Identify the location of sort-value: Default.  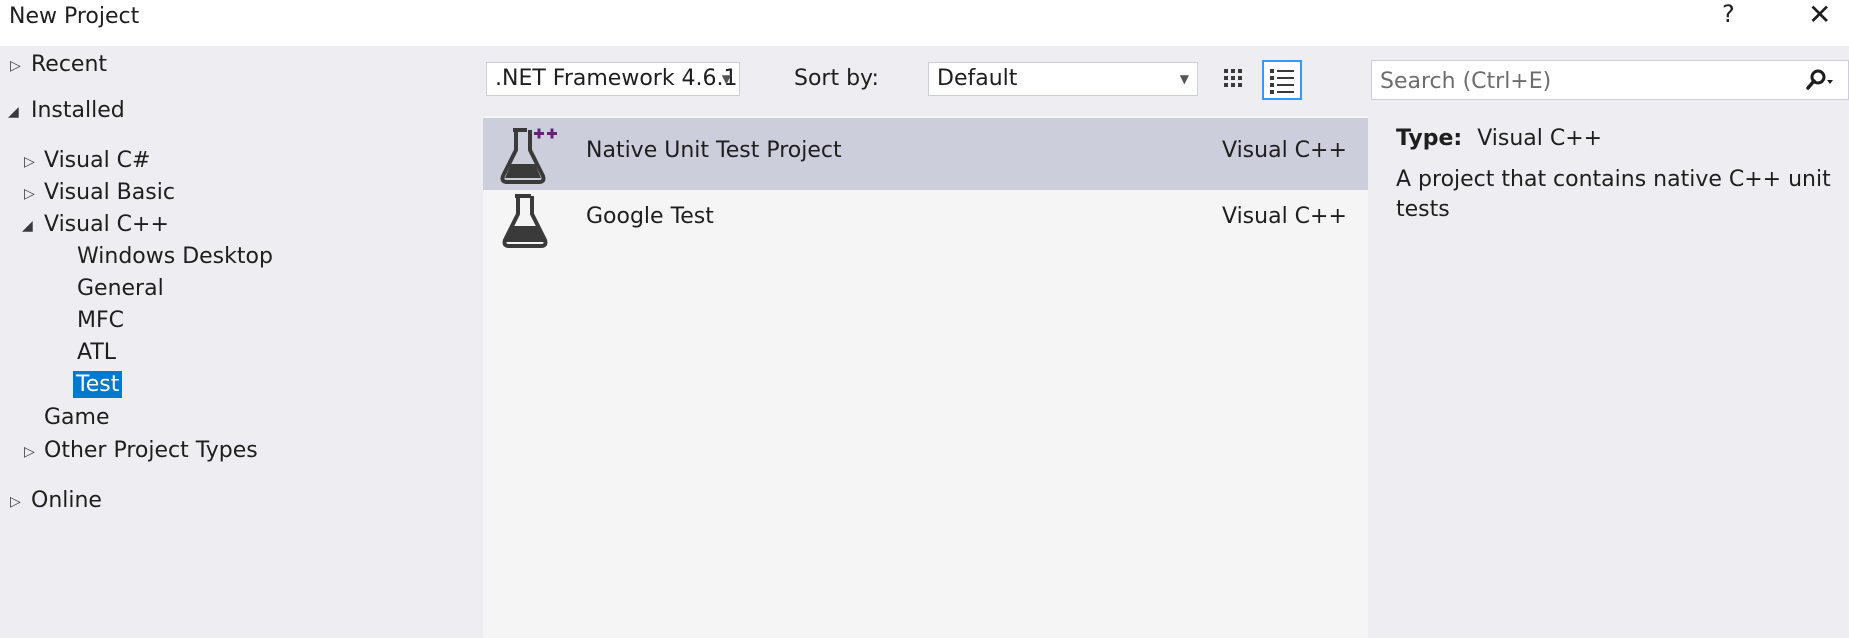
(977, 78).